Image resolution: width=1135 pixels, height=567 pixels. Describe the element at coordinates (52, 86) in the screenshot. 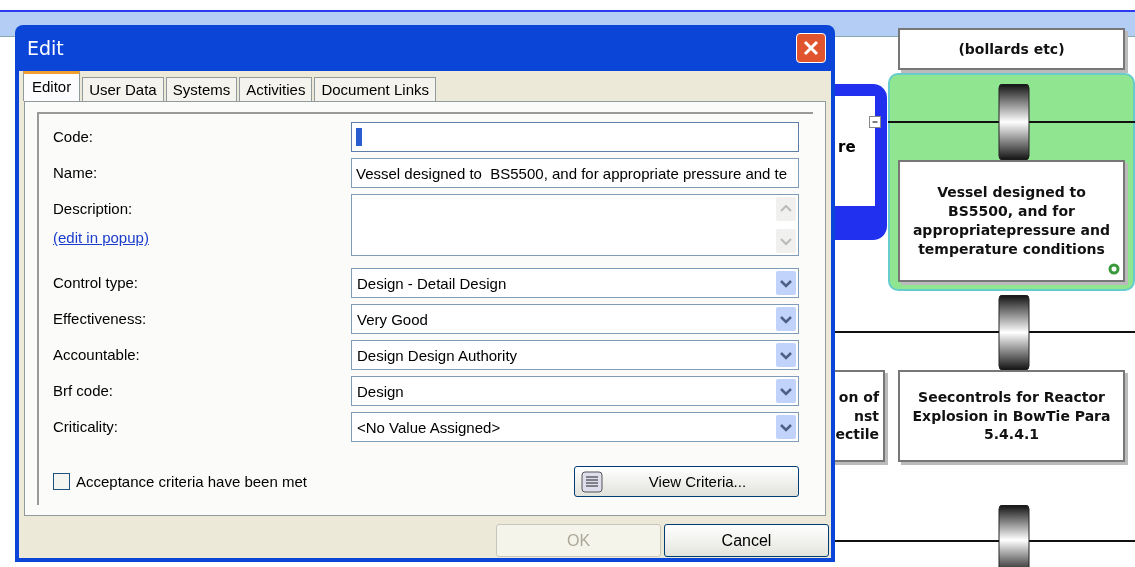

I see `tab: Editor` at that location.